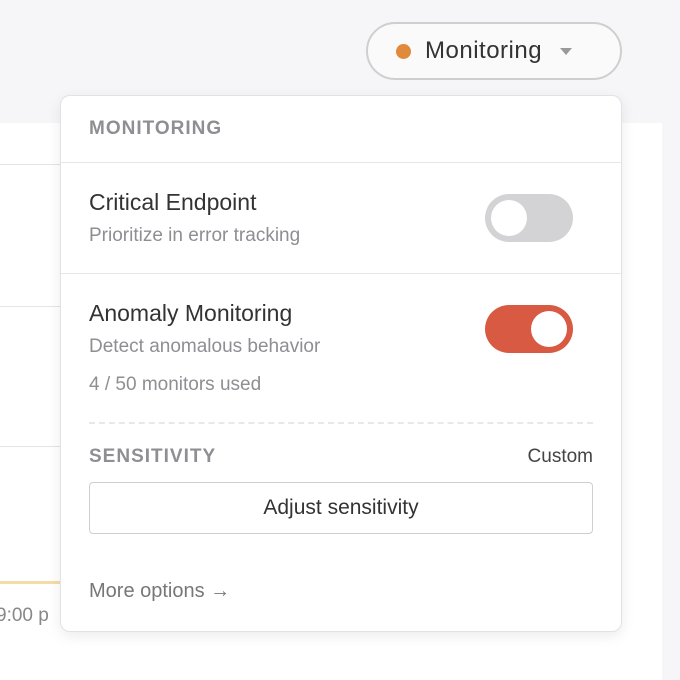  What do you see at coordinates (560, 456) in the screenshot?
I see `sensitivity-value: Custom` at bounding box center [560, 456].